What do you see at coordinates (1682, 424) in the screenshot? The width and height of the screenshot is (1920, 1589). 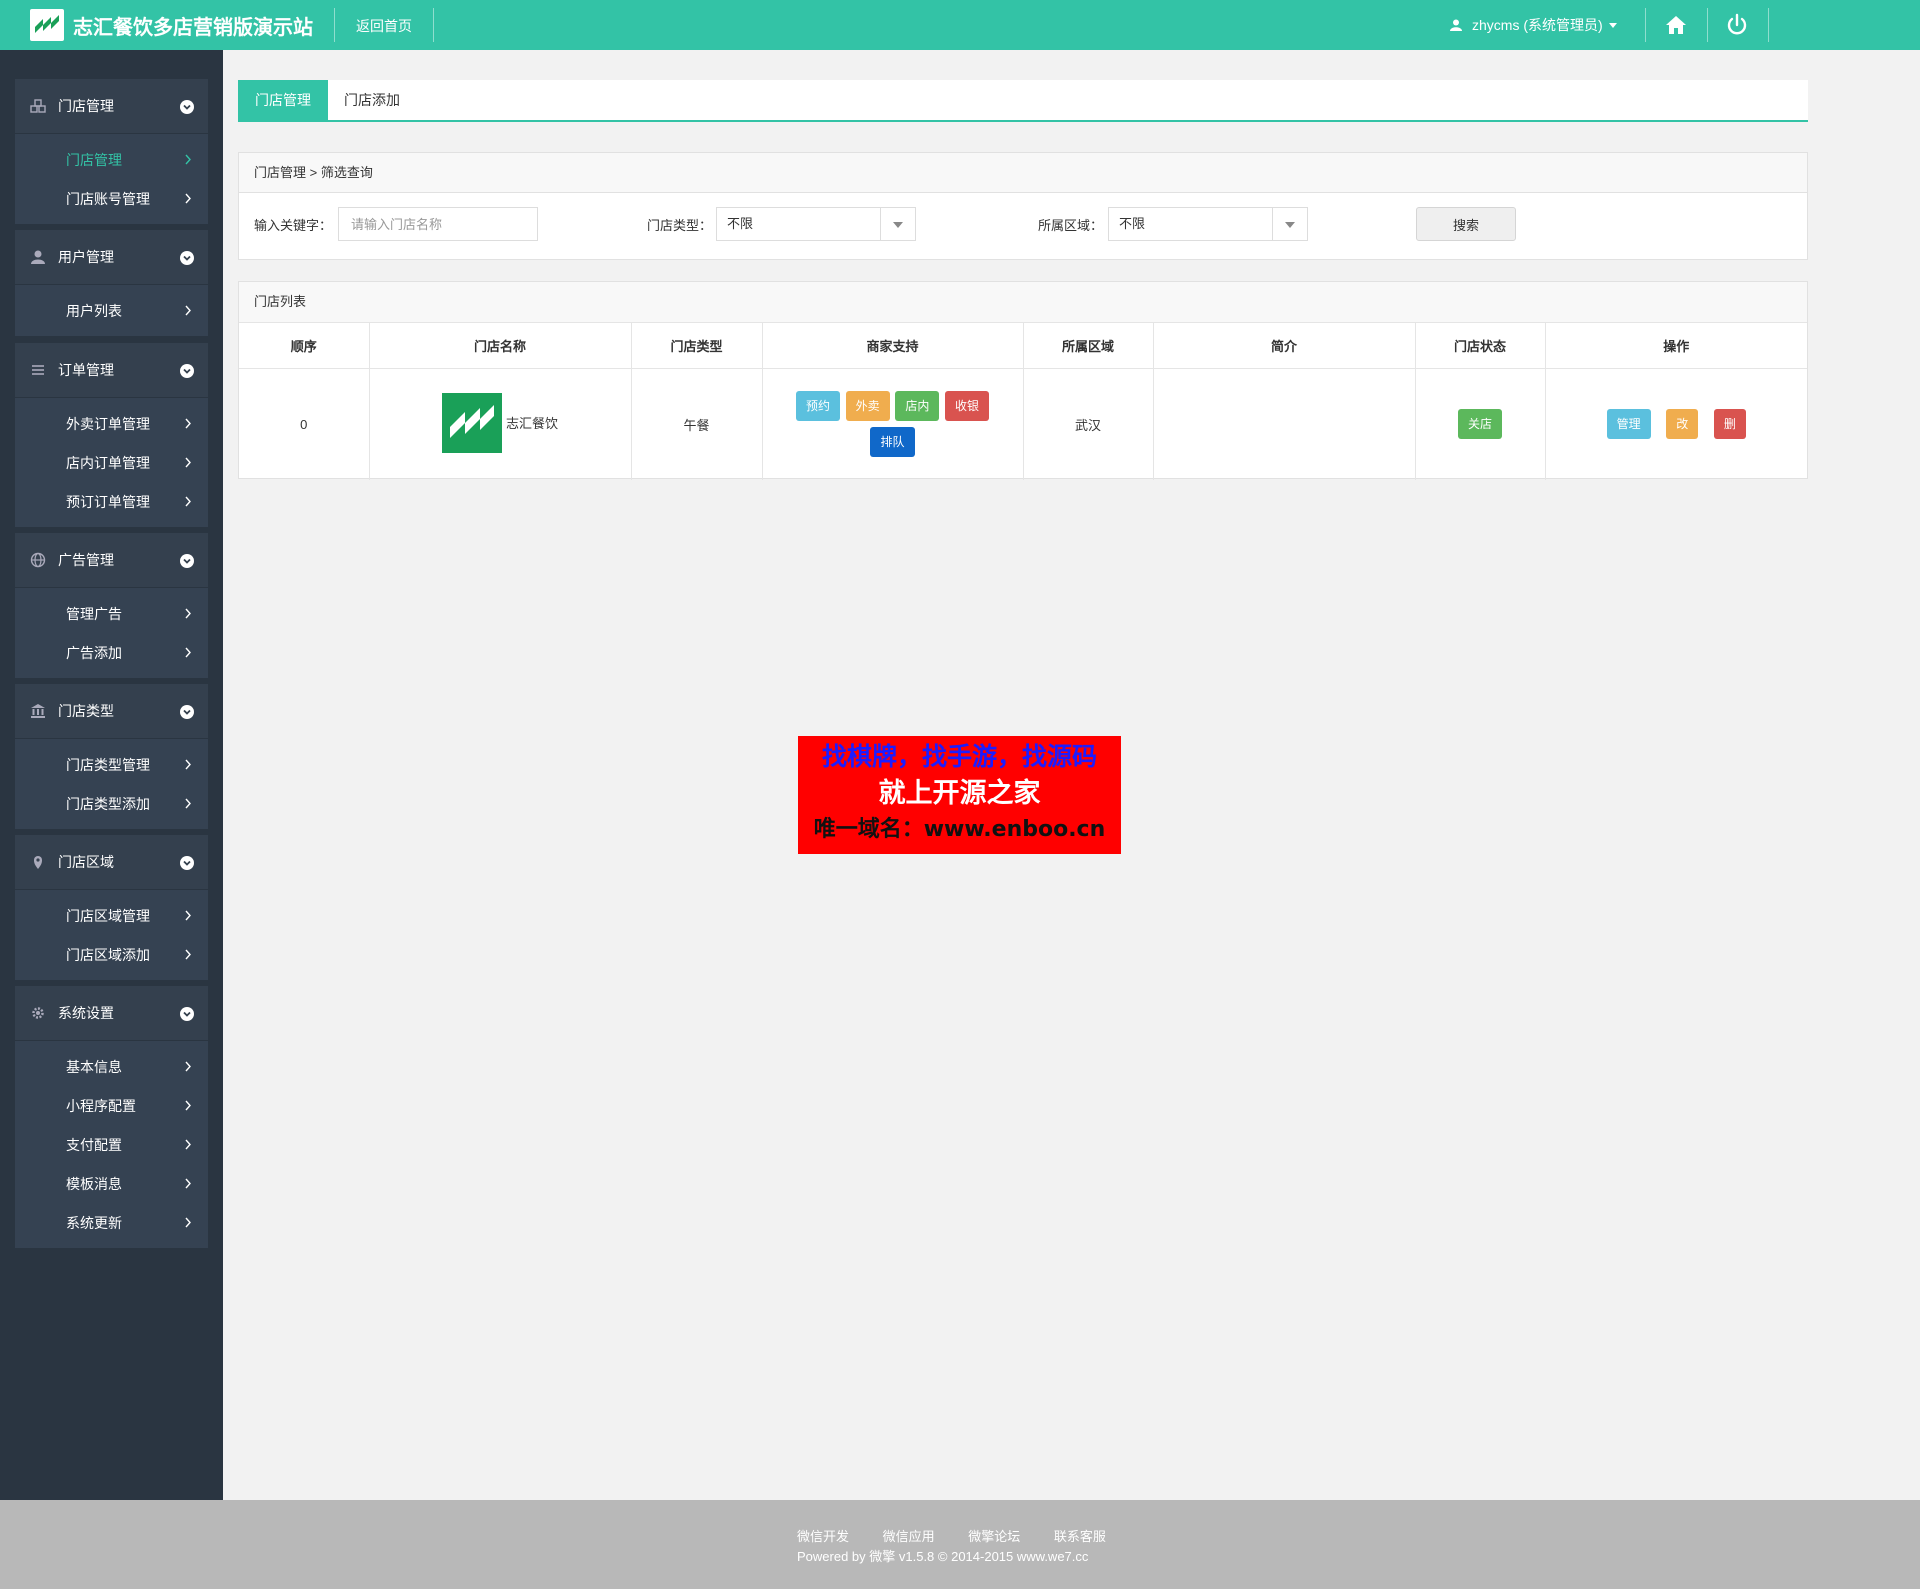 I see `edit-button: 改` at bounding box center [1682, 424].